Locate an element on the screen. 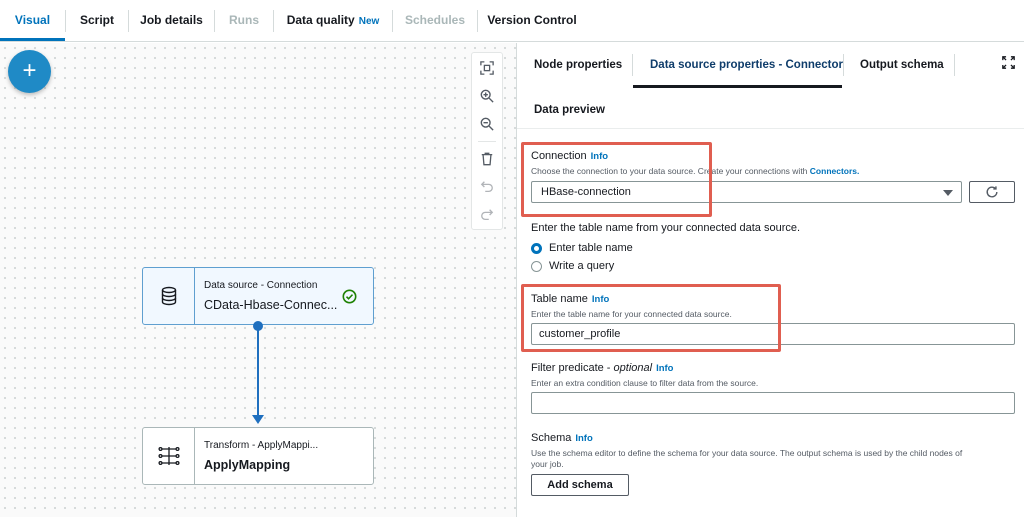 This screenshot has width=1024, height=517. tab-runs: Runs is located at coordinates (244, 20).